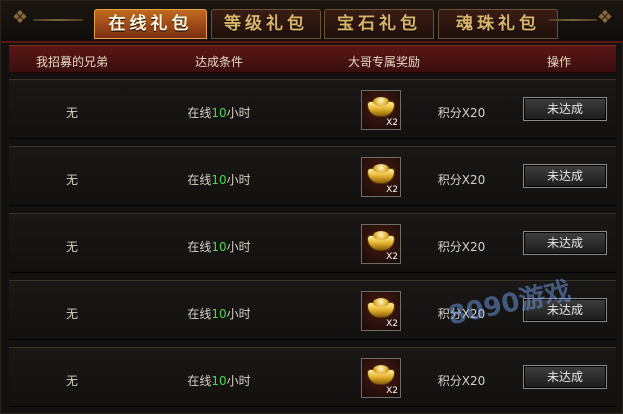 Image resolution: width=623 pixels, height=414 pixels. Describe the element at coordinates (383, 62) in the screenshot. I see `header-reward: 大哥专属奖励` at that location.